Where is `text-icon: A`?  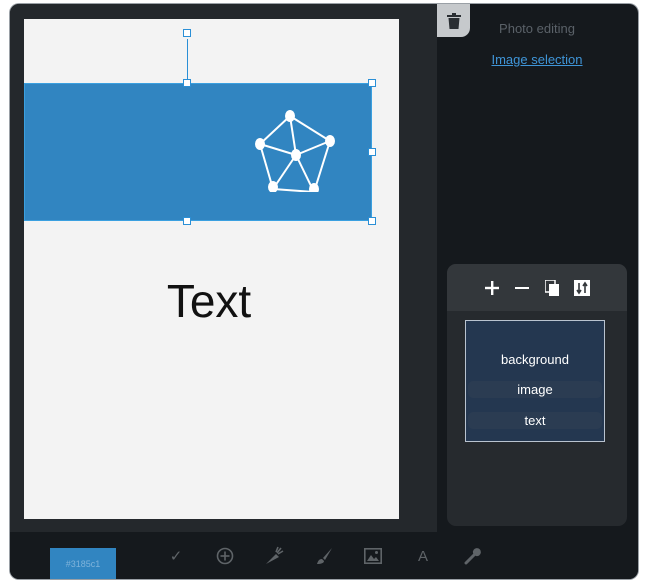
text-icon: A is located at coordinates (422, 556).